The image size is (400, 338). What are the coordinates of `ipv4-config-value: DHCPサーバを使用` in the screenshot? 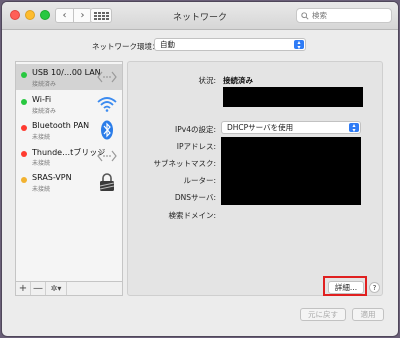 It's located at (260, 127).